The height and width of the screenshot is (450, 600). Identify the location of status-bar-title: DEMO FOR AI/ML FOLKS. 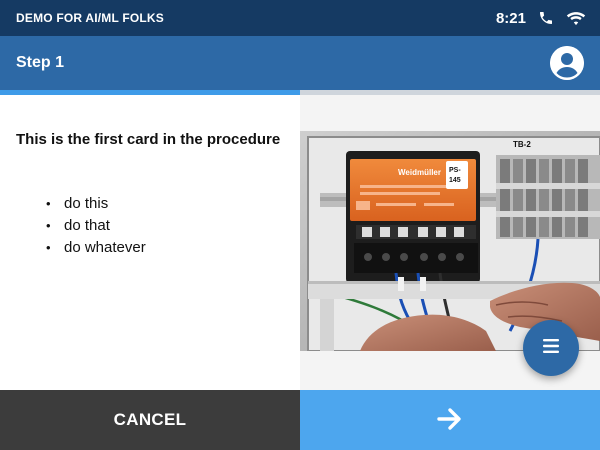
(90, 18).